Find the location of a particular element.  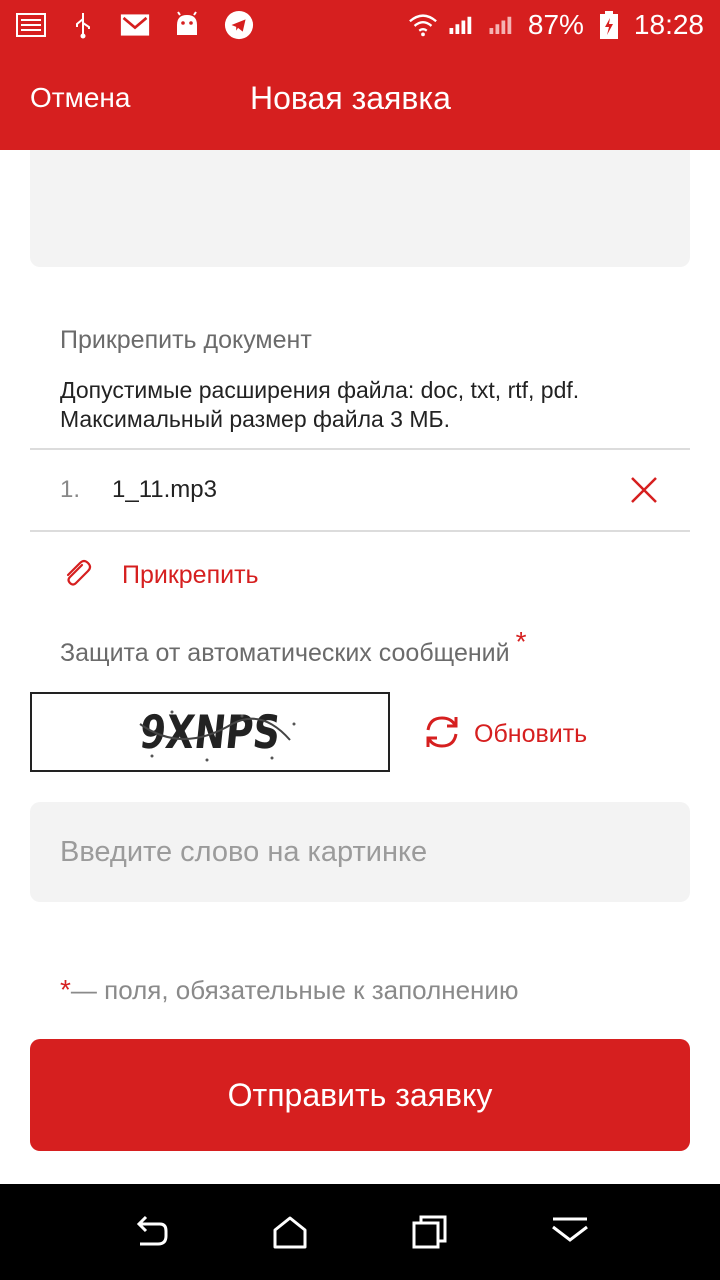

remove-file-icon is located at coordinates (644, 490).